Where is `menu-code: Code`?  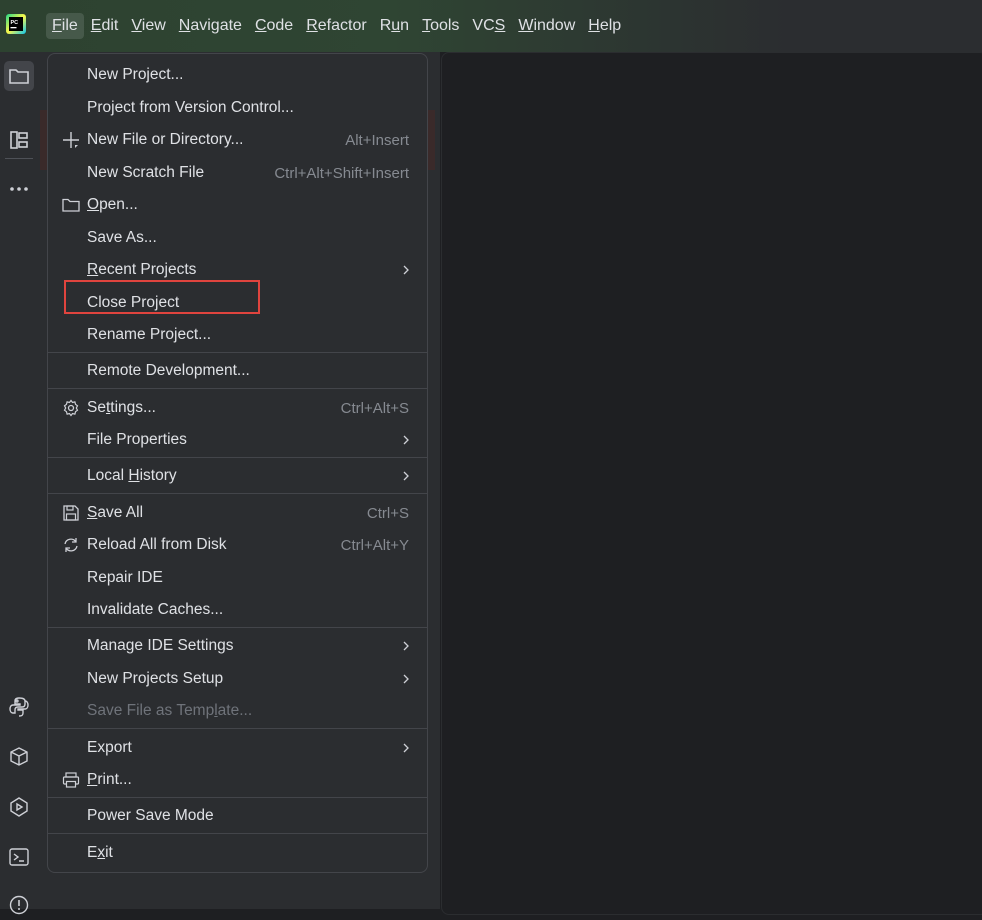
menu-code: Code is located at coordinates (274, 26).